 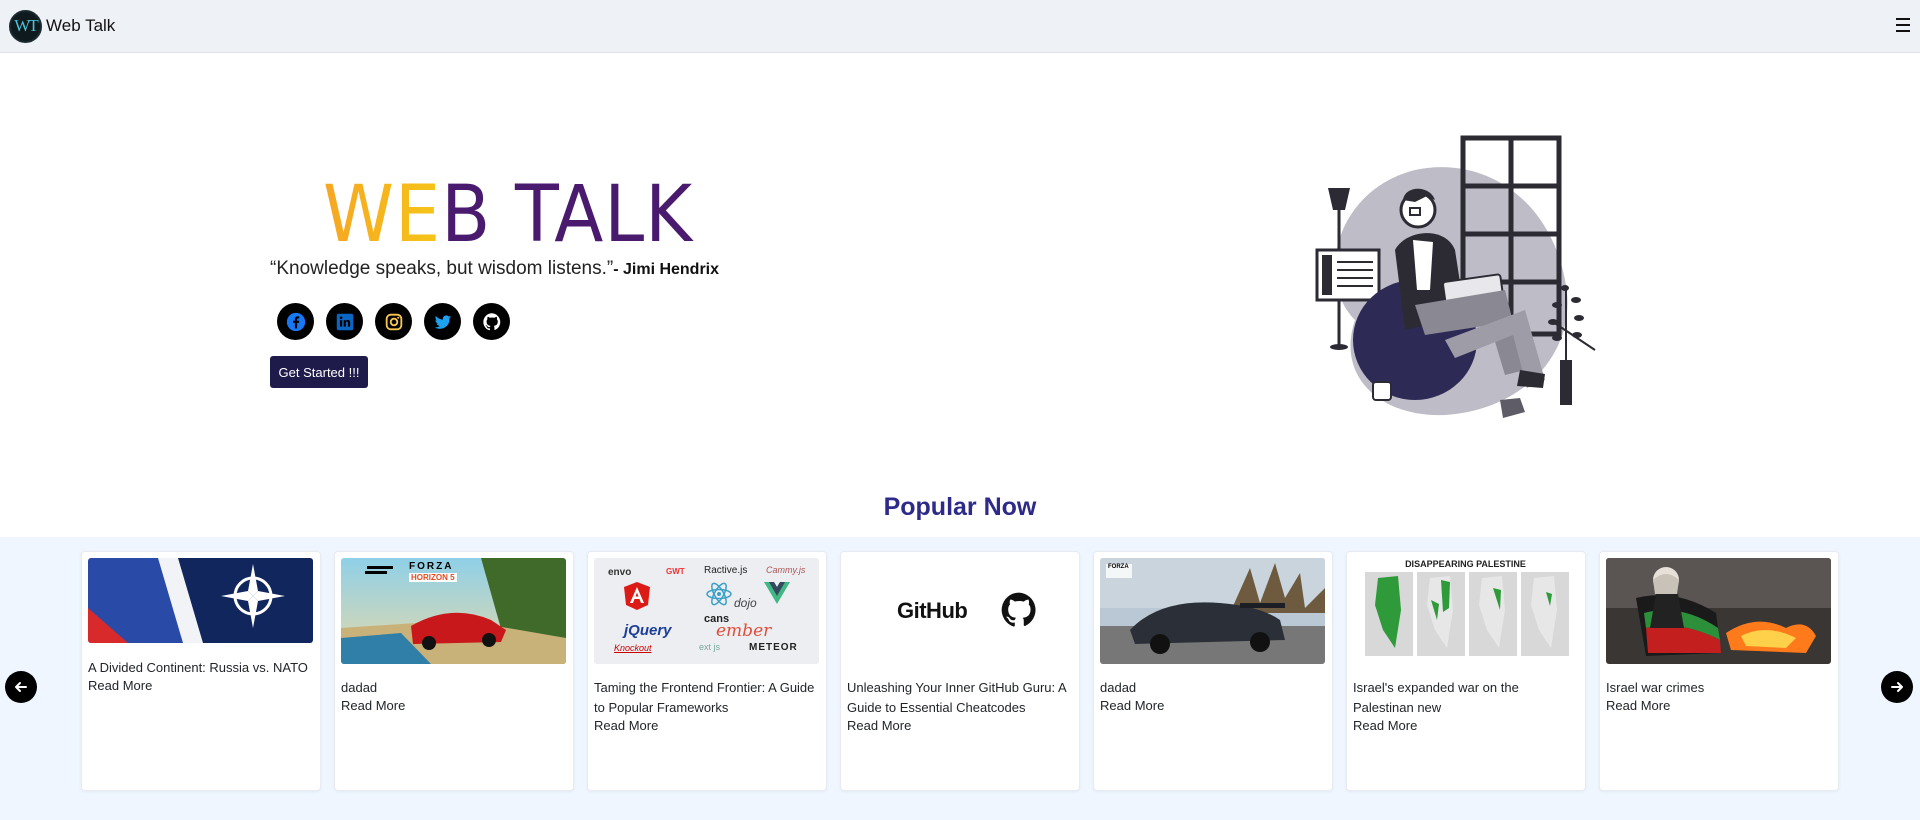 I want to click on octocat-icon, so click(x=1018, y=609).